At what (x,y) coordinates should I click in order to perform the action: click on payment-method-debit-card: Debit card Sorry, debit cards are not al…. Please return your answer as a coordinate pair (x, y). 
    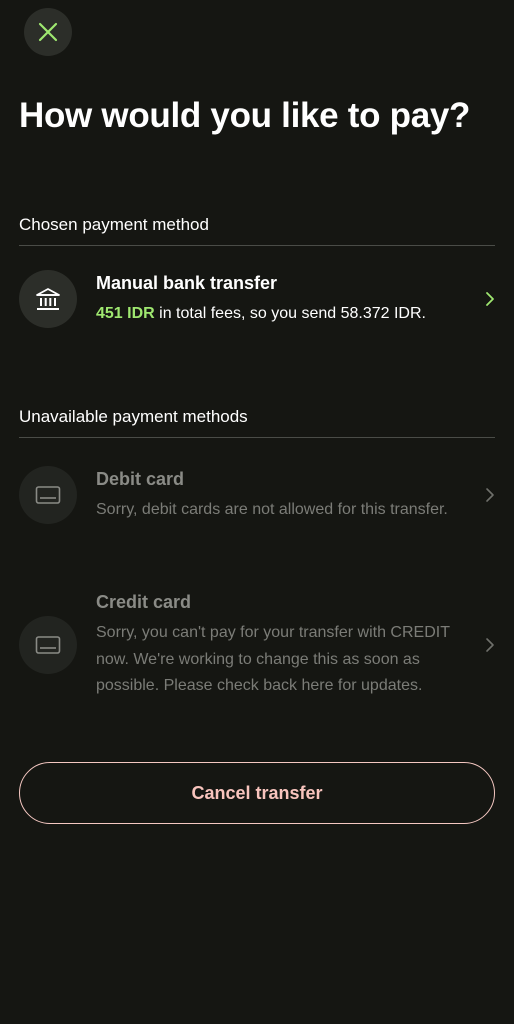
    Looking at the image, I should click on (257, 495).